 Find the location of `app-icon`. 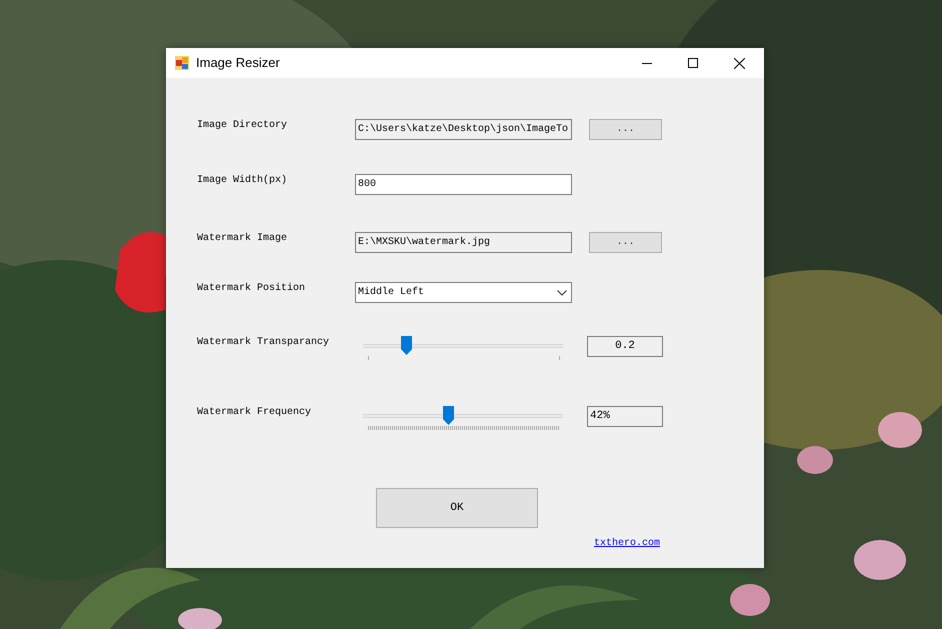

app-icon is located at coordinates (182, 63).